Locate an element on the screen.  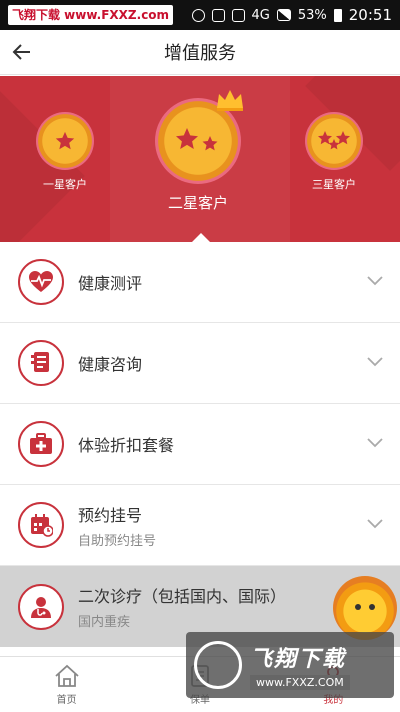
service-item-health-assessment: 健康测评 is located at coordinates (200, 282).